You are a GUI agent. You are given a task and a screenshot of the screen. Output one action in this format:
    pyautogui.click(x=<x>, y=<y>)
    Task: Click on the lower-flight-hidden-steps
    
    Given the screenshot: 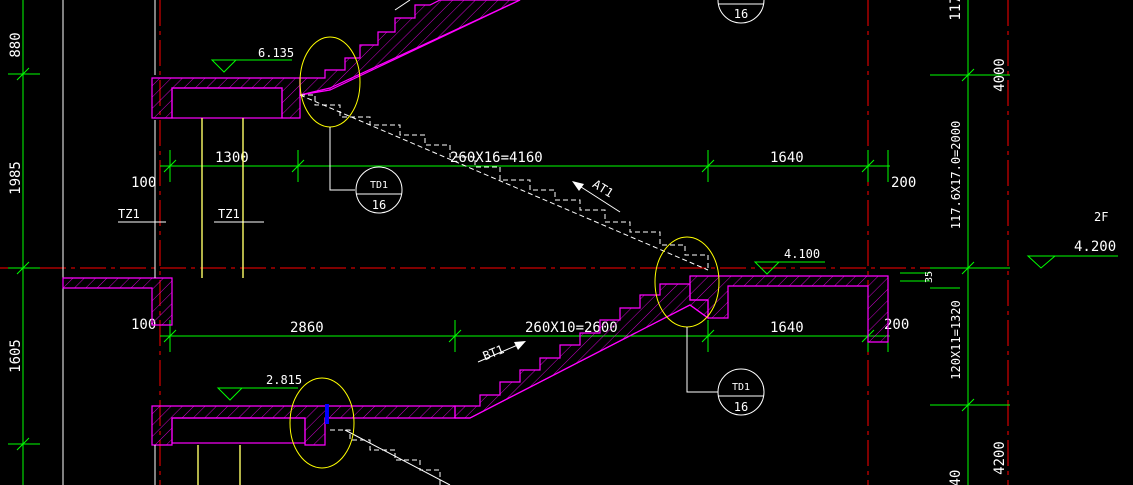 What is the action you would take?
    pyautogui.click(x=385, y=457)
    